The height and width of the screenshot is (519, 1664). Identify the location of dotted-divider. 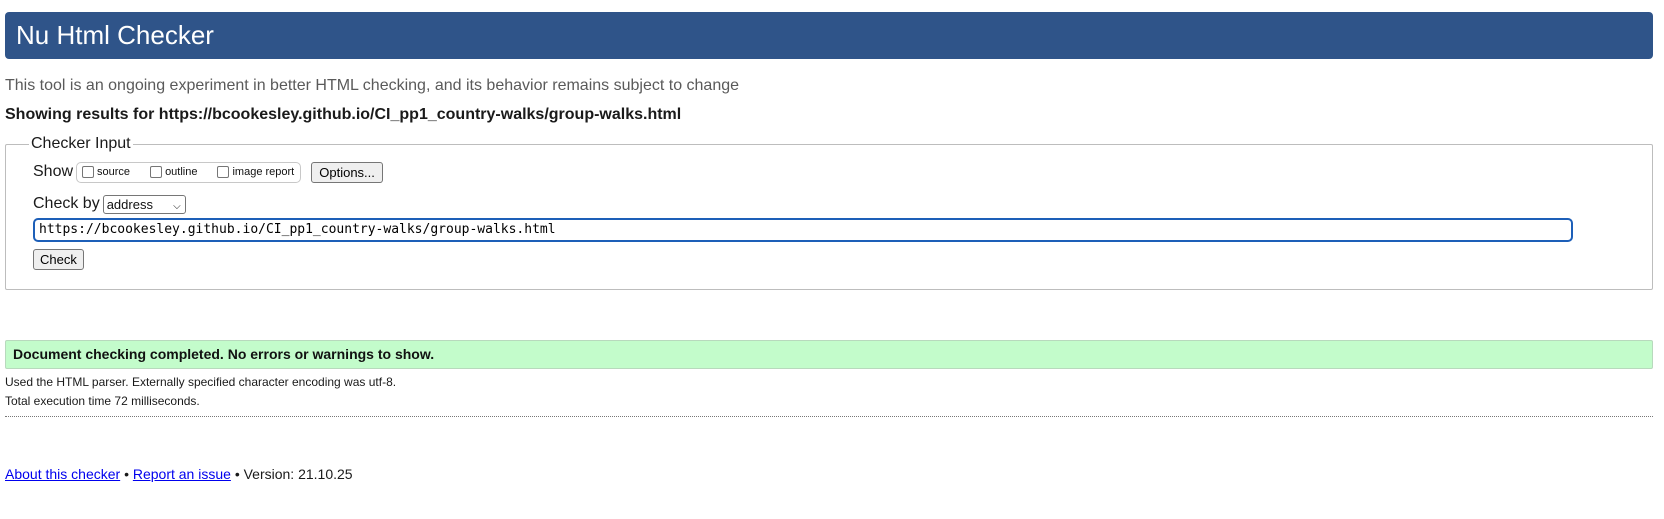
(829, 416).